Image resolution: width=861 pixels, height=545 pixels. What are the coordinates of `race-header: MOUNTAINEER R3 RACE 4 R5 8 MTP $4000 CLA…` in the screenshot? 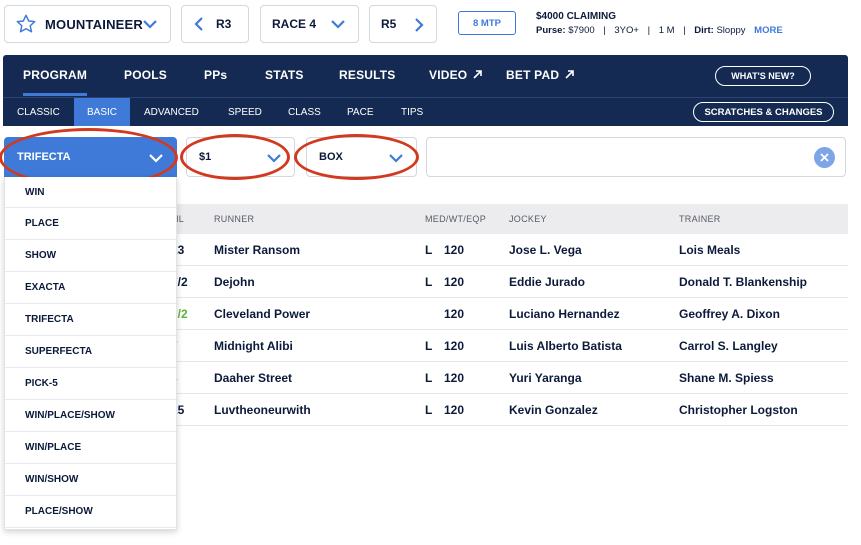 It's located at (430, 25).